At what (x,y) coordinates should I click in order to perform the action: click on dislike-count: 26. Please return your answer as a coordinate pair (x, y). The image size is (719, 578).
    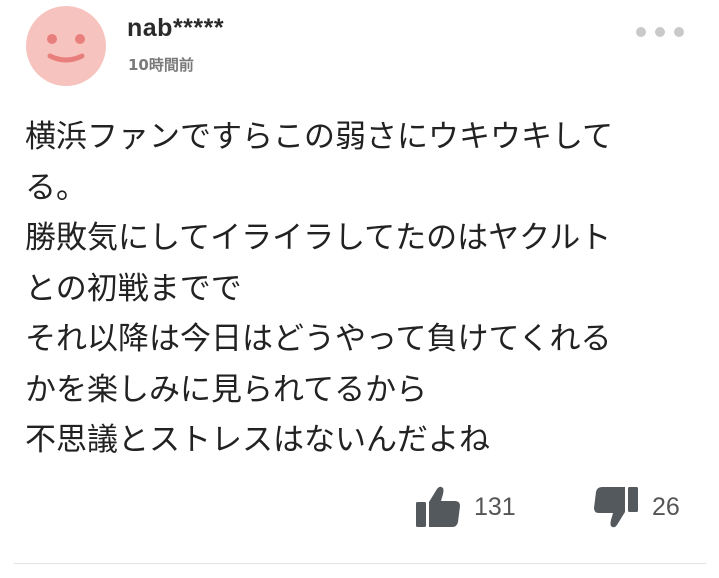
    Looking at the image, I should click on (666, 506).